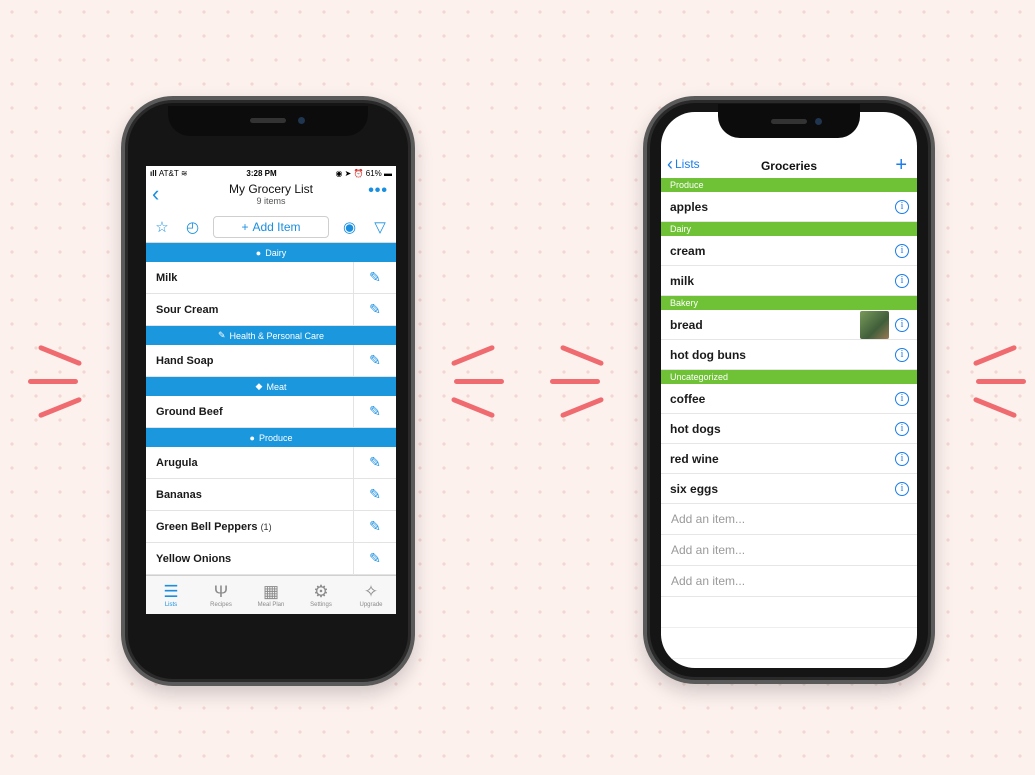  What do you see at coordinates (261, 173) in the screenshot?
I see `status-time: 3:28 PM` at bounding box center [261, 173].